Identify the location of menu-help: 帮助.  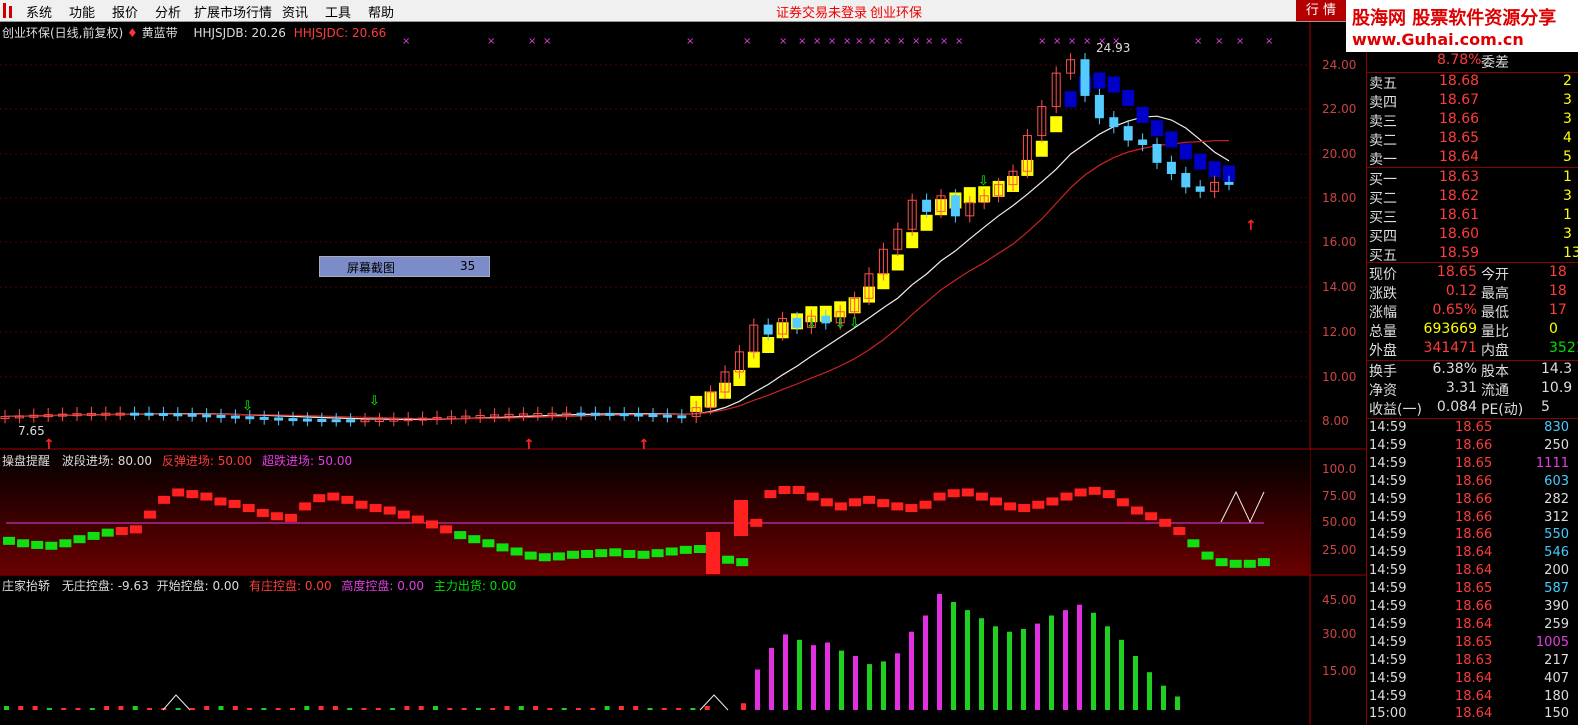
(381, 11).